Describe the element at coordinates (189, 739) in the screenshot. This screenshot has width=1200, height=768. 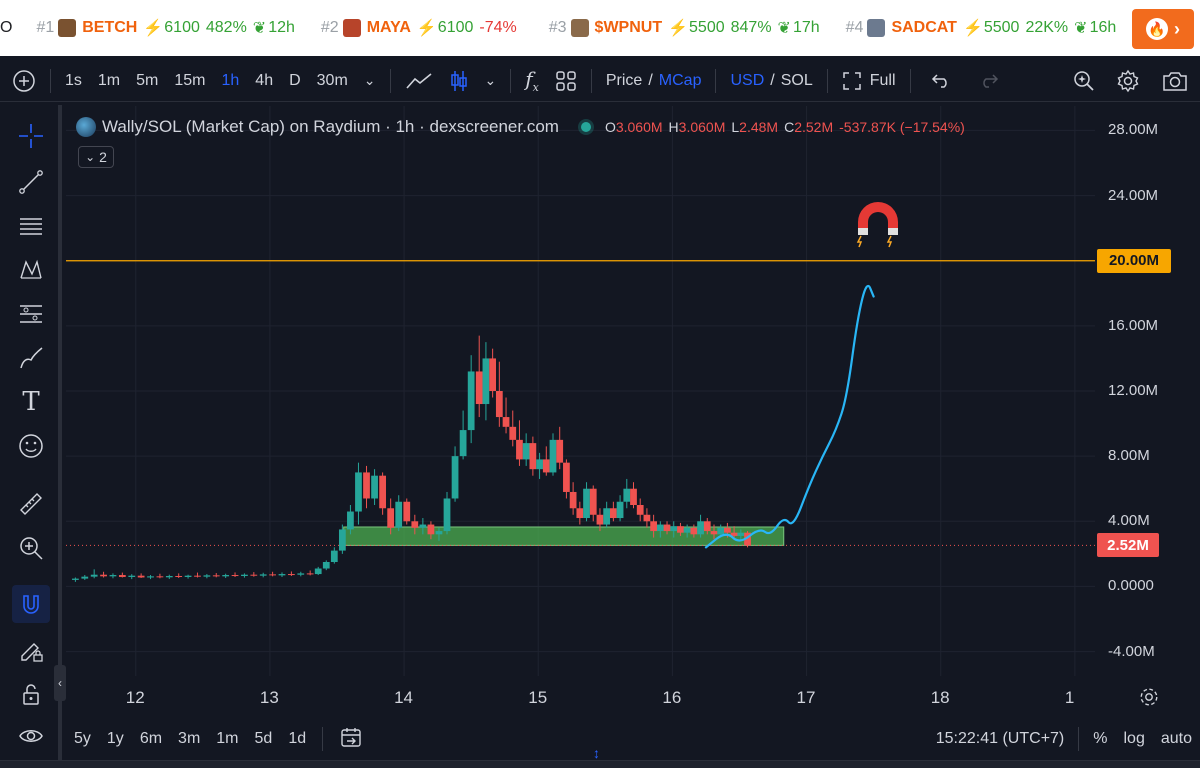
I see `range-3m: 3m` at that location.